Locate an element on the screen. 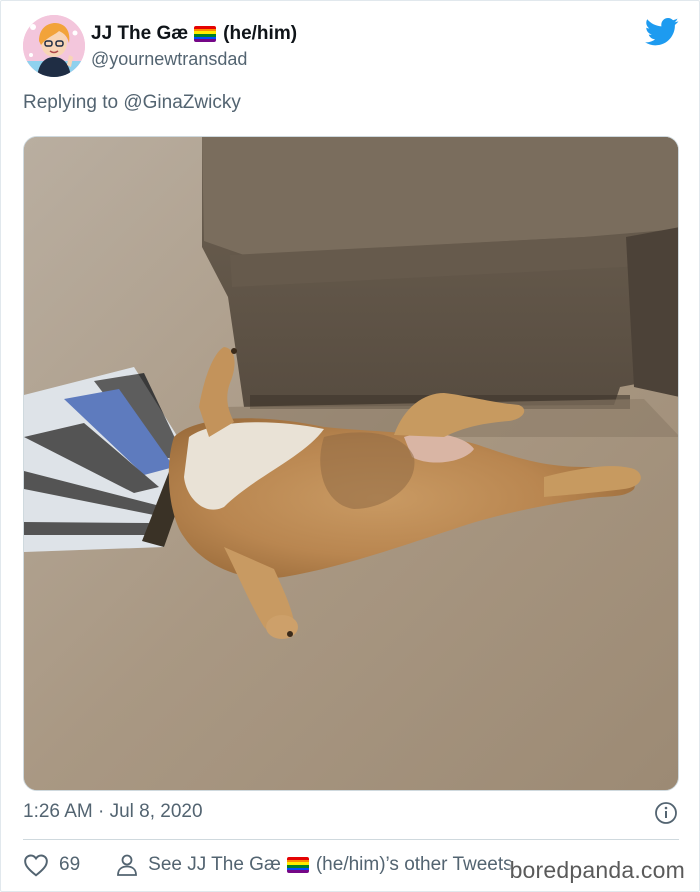  user-handle: @yournewtransdad is located at coordinates (169, 59).